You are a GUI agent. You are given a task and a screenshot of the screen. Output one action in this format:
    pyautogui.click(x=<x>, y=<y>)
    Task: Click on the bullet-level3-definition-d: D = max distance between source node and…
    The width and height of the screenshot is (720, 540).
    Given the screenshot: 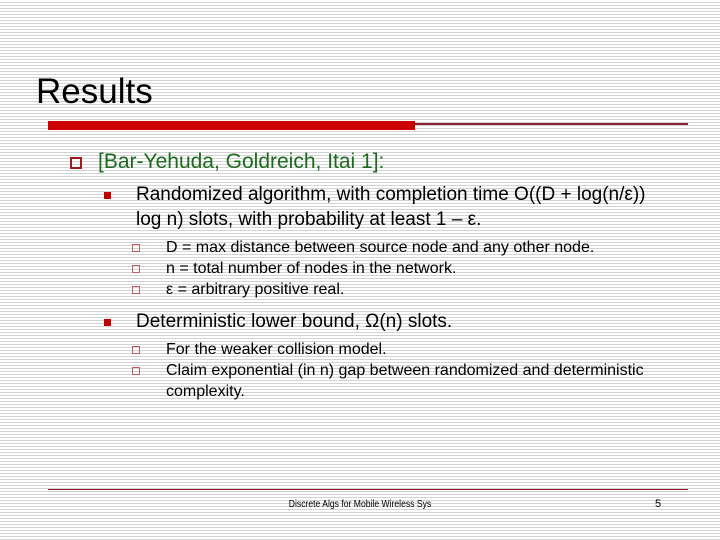 What is the action you would take?
    pyautogui.click(x=360, y=247)
    